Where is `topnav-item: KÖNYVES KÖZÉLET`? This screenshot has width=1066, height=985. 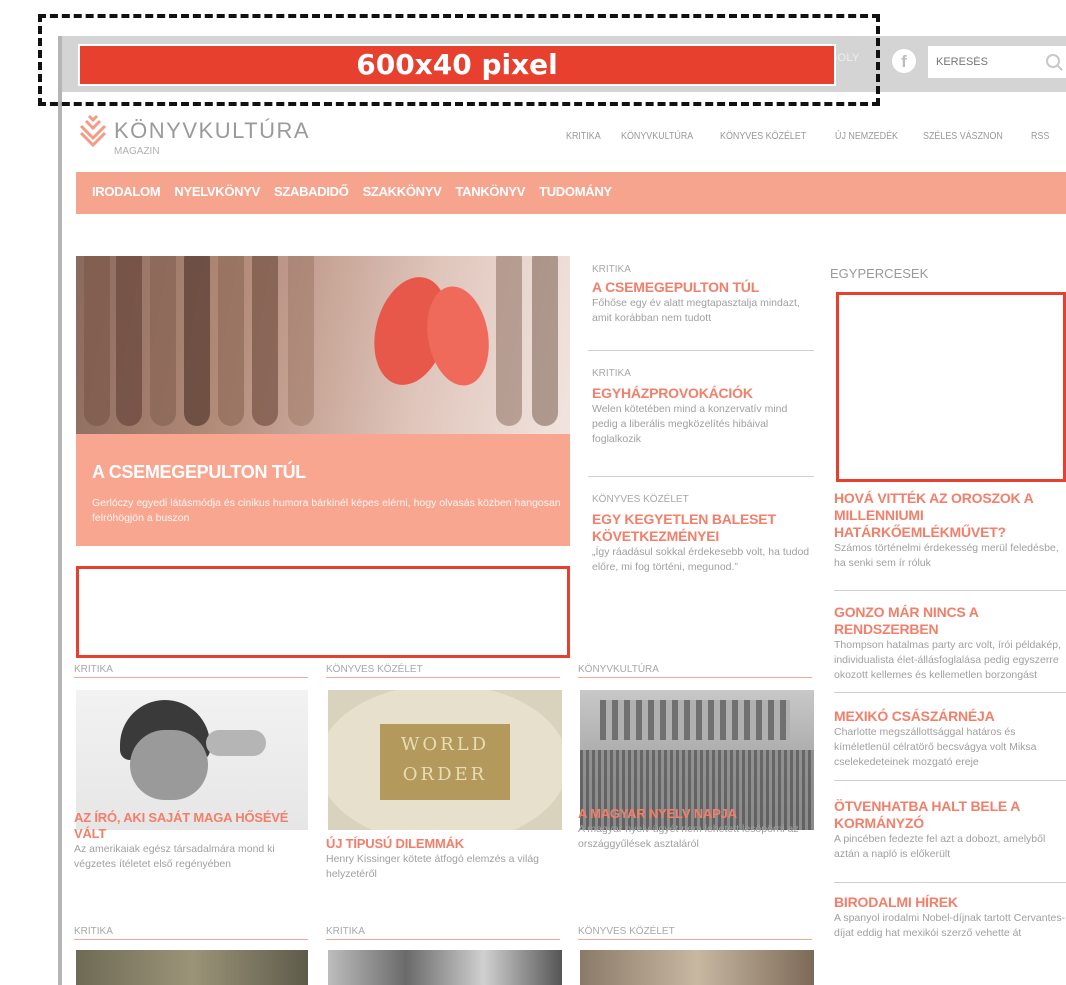 topnav-item: KÖNYVES KÖZÉLET is located at coordinates (763, 136).